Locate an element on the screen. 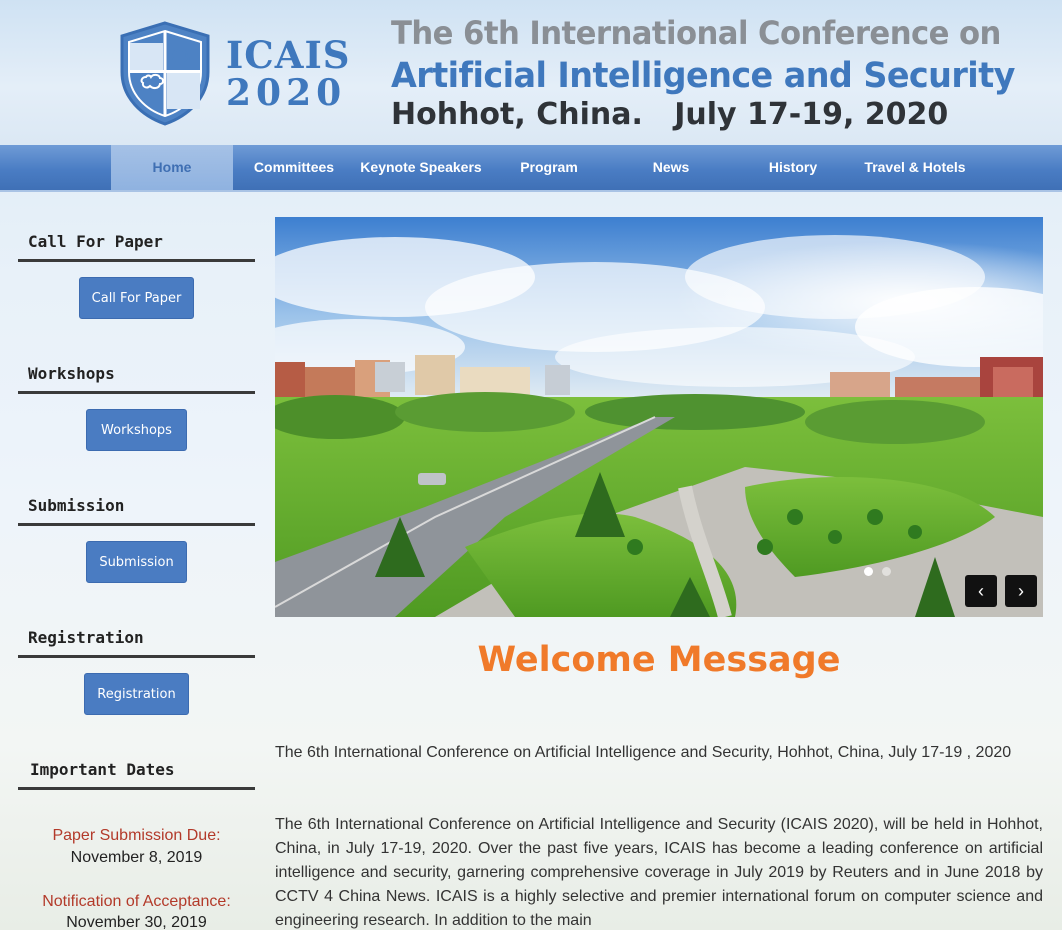 Image resolution: width=1062 pixels, height=930 pixels. conference-title-line-1: The 6th International Conference on is located at coordinates (696, 33).